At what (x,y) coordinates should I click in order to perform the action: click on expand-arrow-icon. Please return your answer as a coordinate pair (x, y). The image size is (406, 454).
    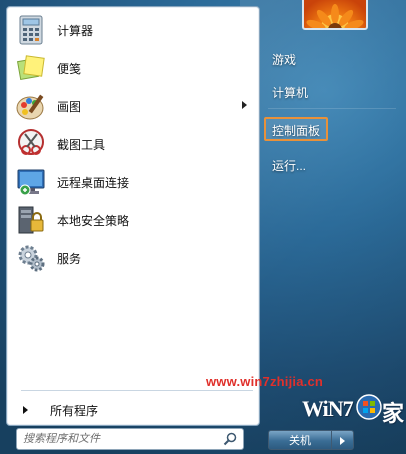
    Looking at the image, I should click on (25, 410).